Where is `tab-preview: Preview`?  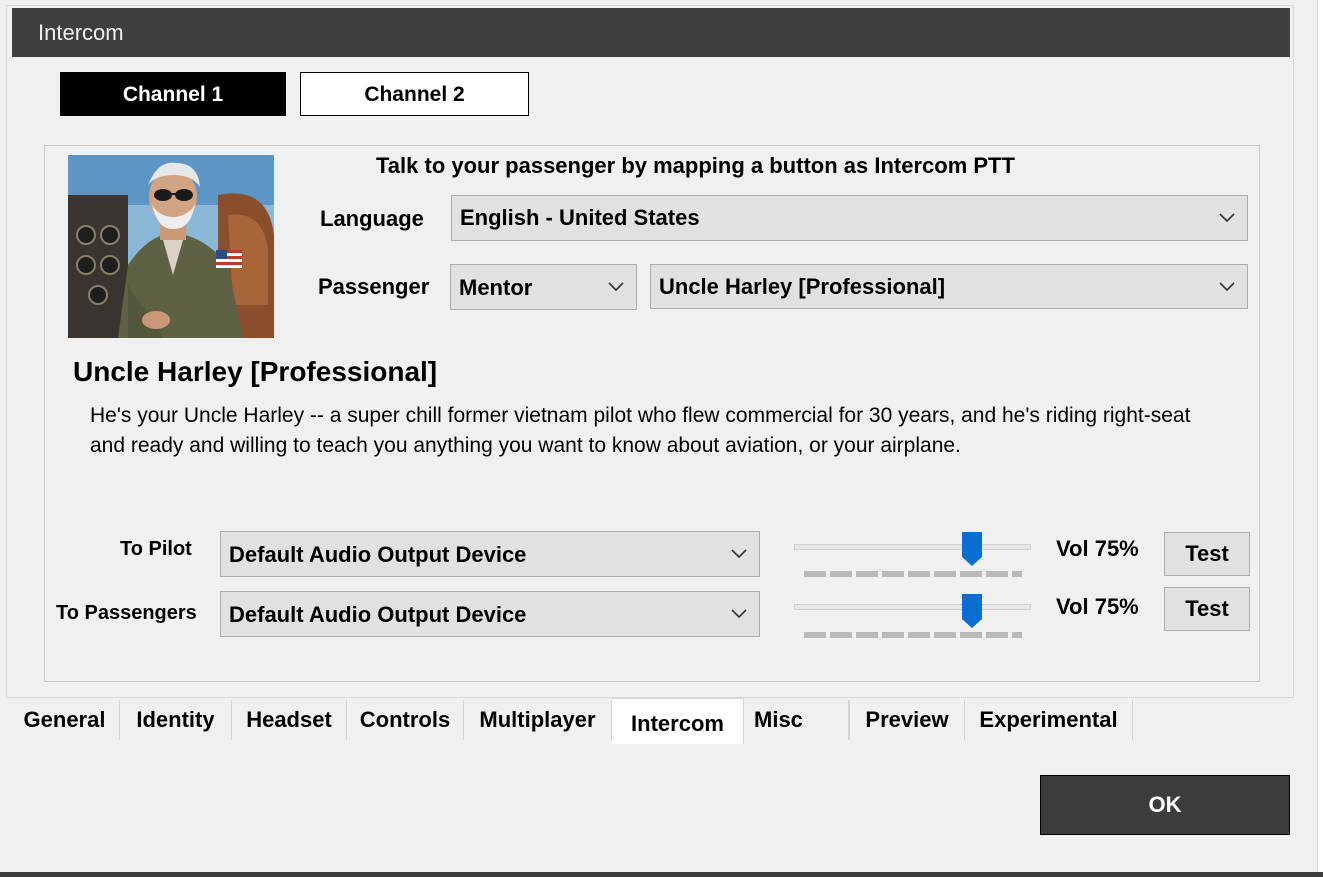
tab-preview: Preview is located at coordinates (907, 720).